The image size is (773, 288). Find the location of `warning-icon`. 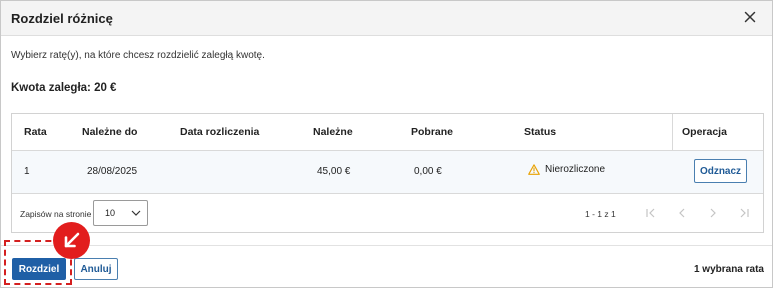

warning-icon is located at coordinates (534, 169).